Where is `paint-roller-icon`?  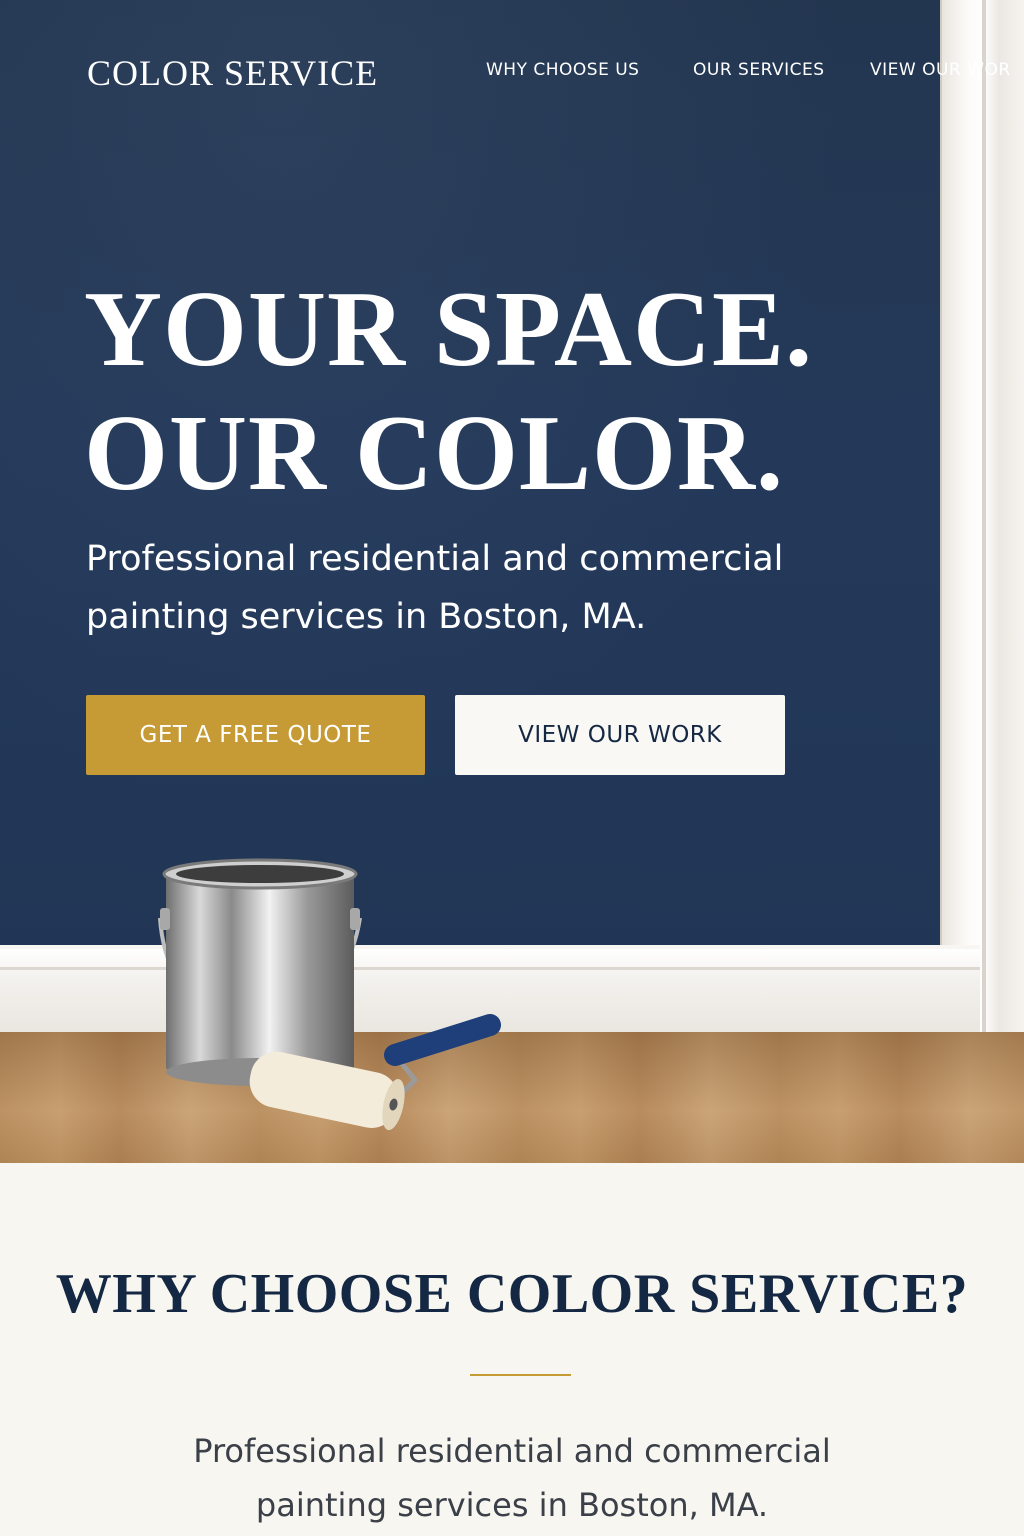 paint-roller-icon is located at coordinates (375, 1072).